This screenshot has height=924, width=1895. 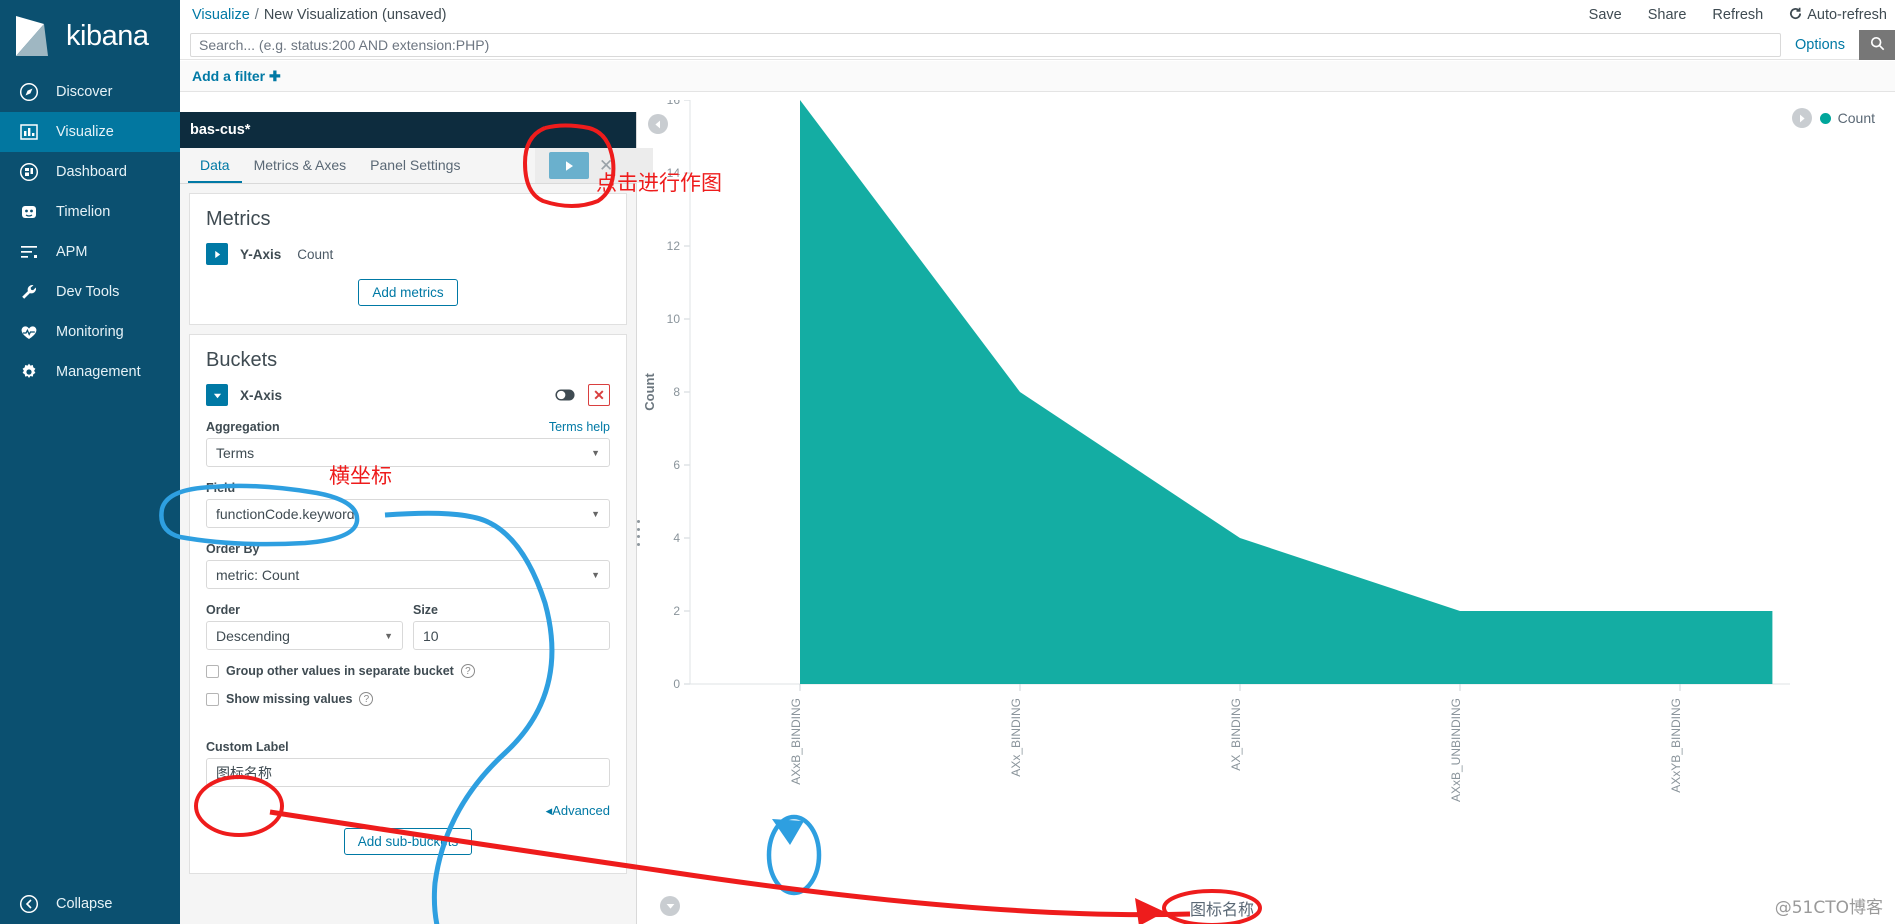 I want to click on sidebar-item-label: Dev Tools, so click(x=88, y=292).